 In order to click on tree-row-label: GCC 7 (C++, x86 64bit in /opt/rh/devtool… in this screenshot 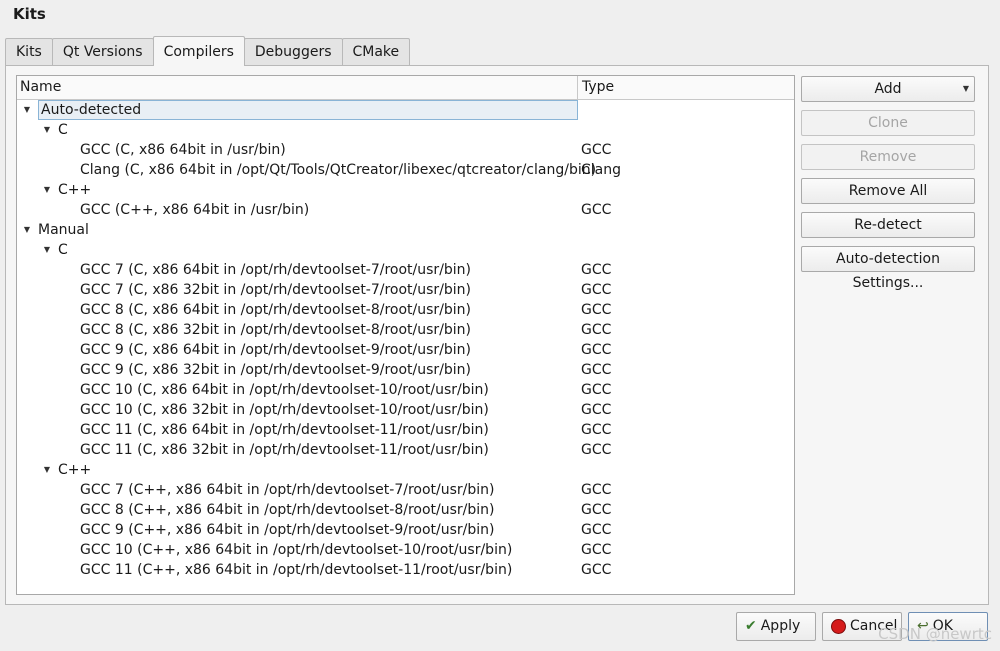, I will do `click(287, 490)`.